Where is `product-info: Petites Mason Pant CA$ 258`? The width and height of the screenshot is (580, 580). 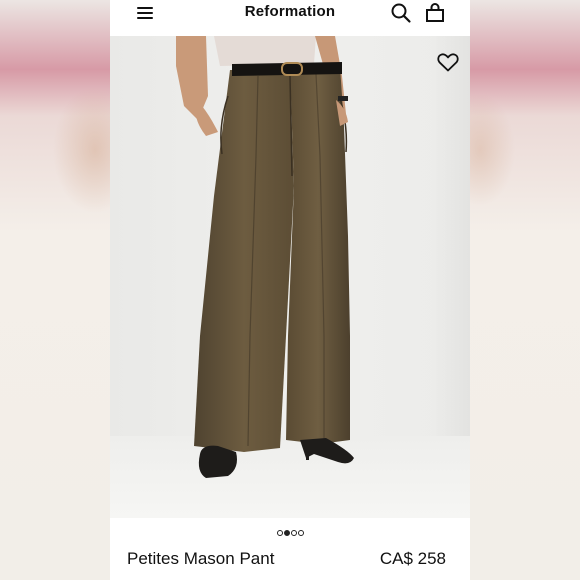 product-info: Petites Mason Pant CA$ 258 is located at coordinates (290, 560).